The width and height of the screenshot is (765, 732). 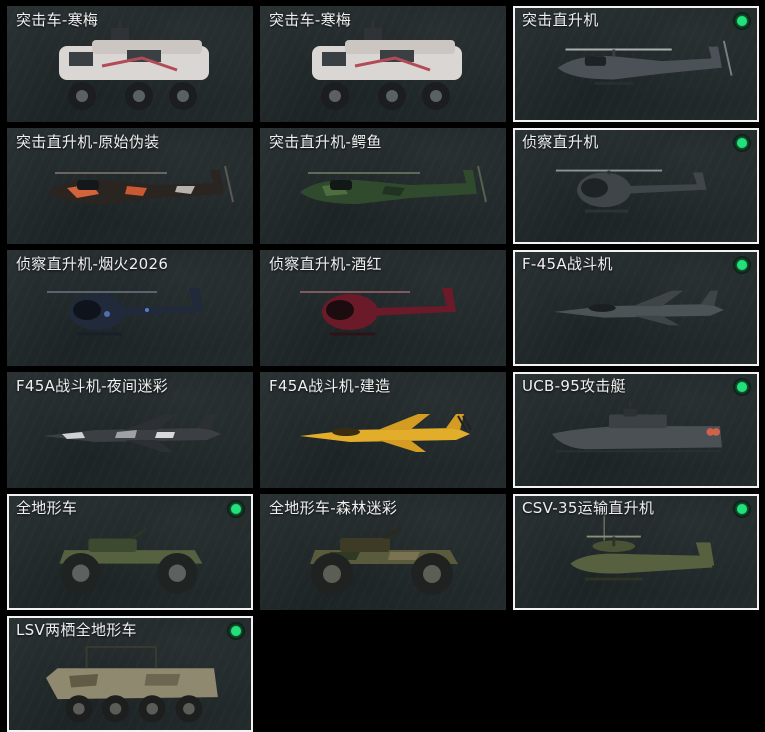 I want to click on vehicle-card-f45a-night-camo: F45A战斗机-夜间迷彩, so click(x=130, y=430).